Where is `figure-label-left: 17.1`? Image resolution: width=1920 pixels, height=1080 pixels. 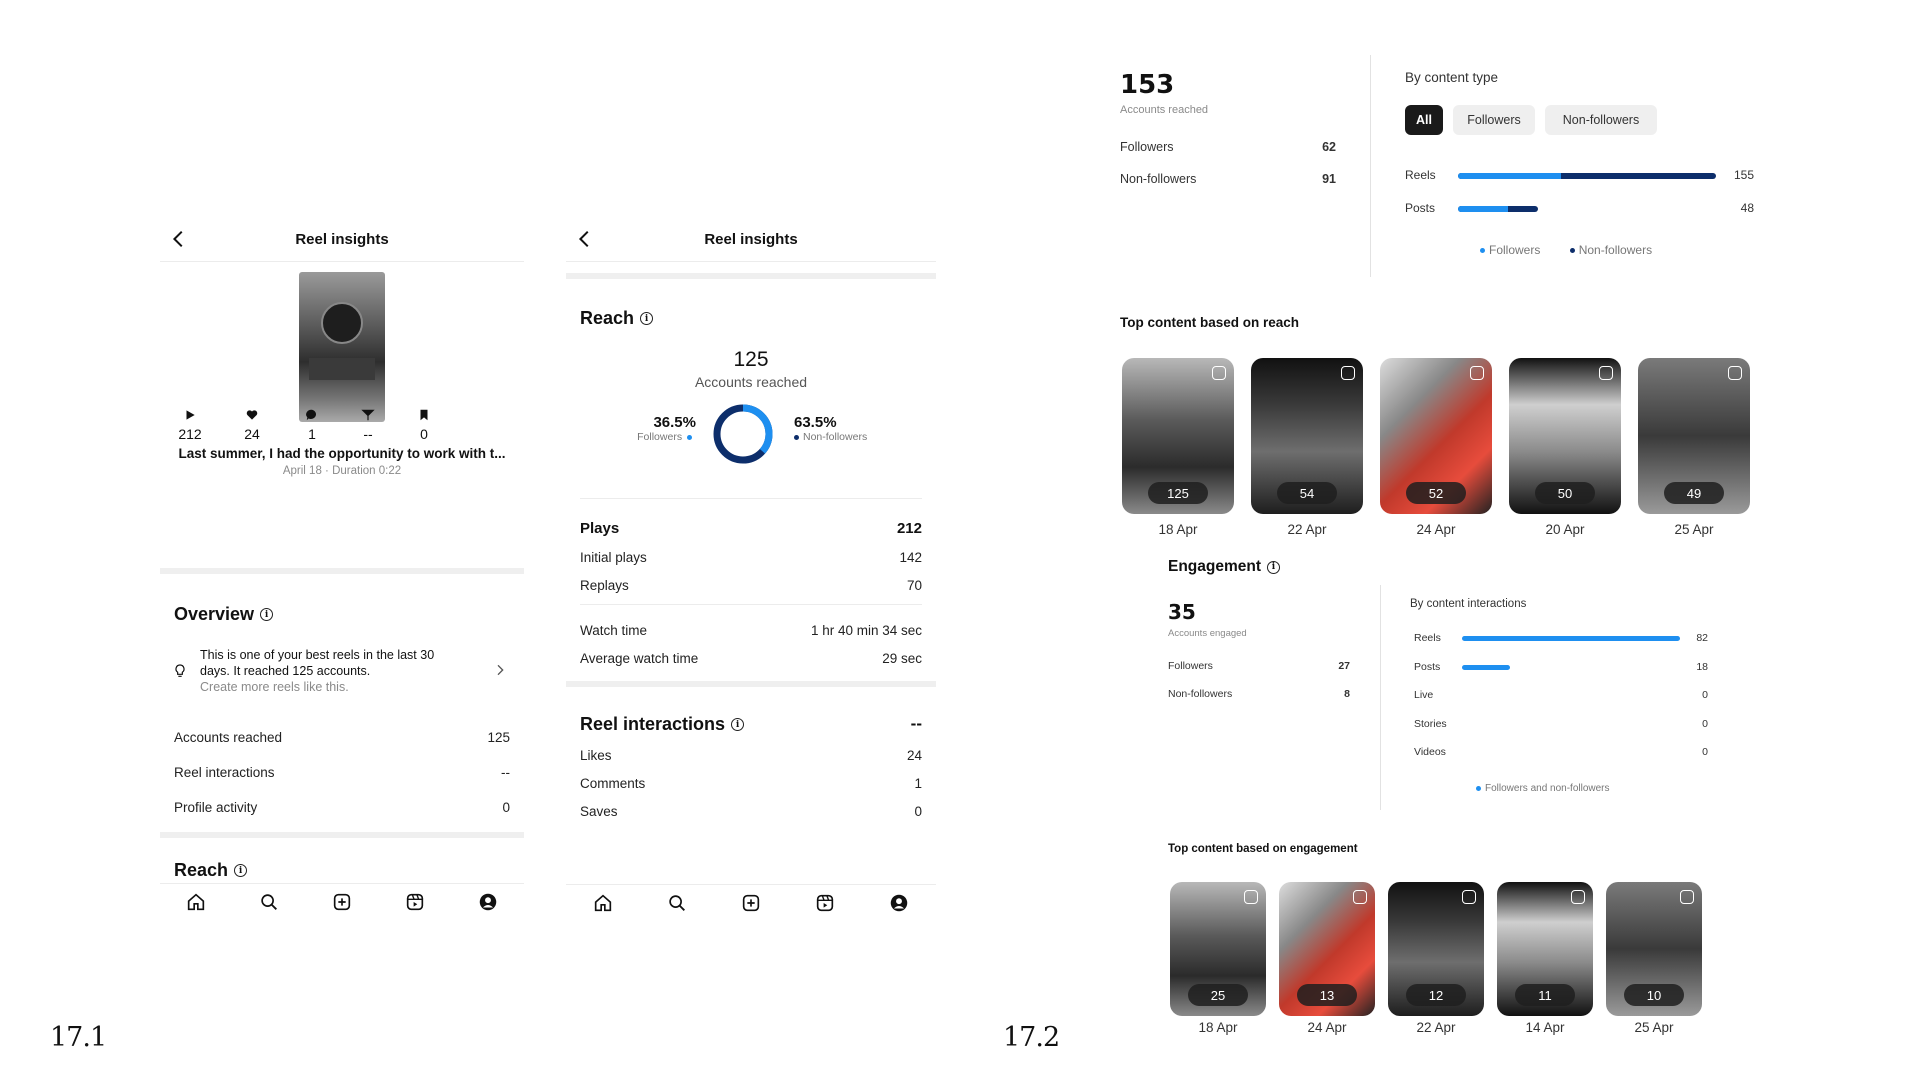
figure-label-left: 17.1 is located at coordinates (78, 1037).